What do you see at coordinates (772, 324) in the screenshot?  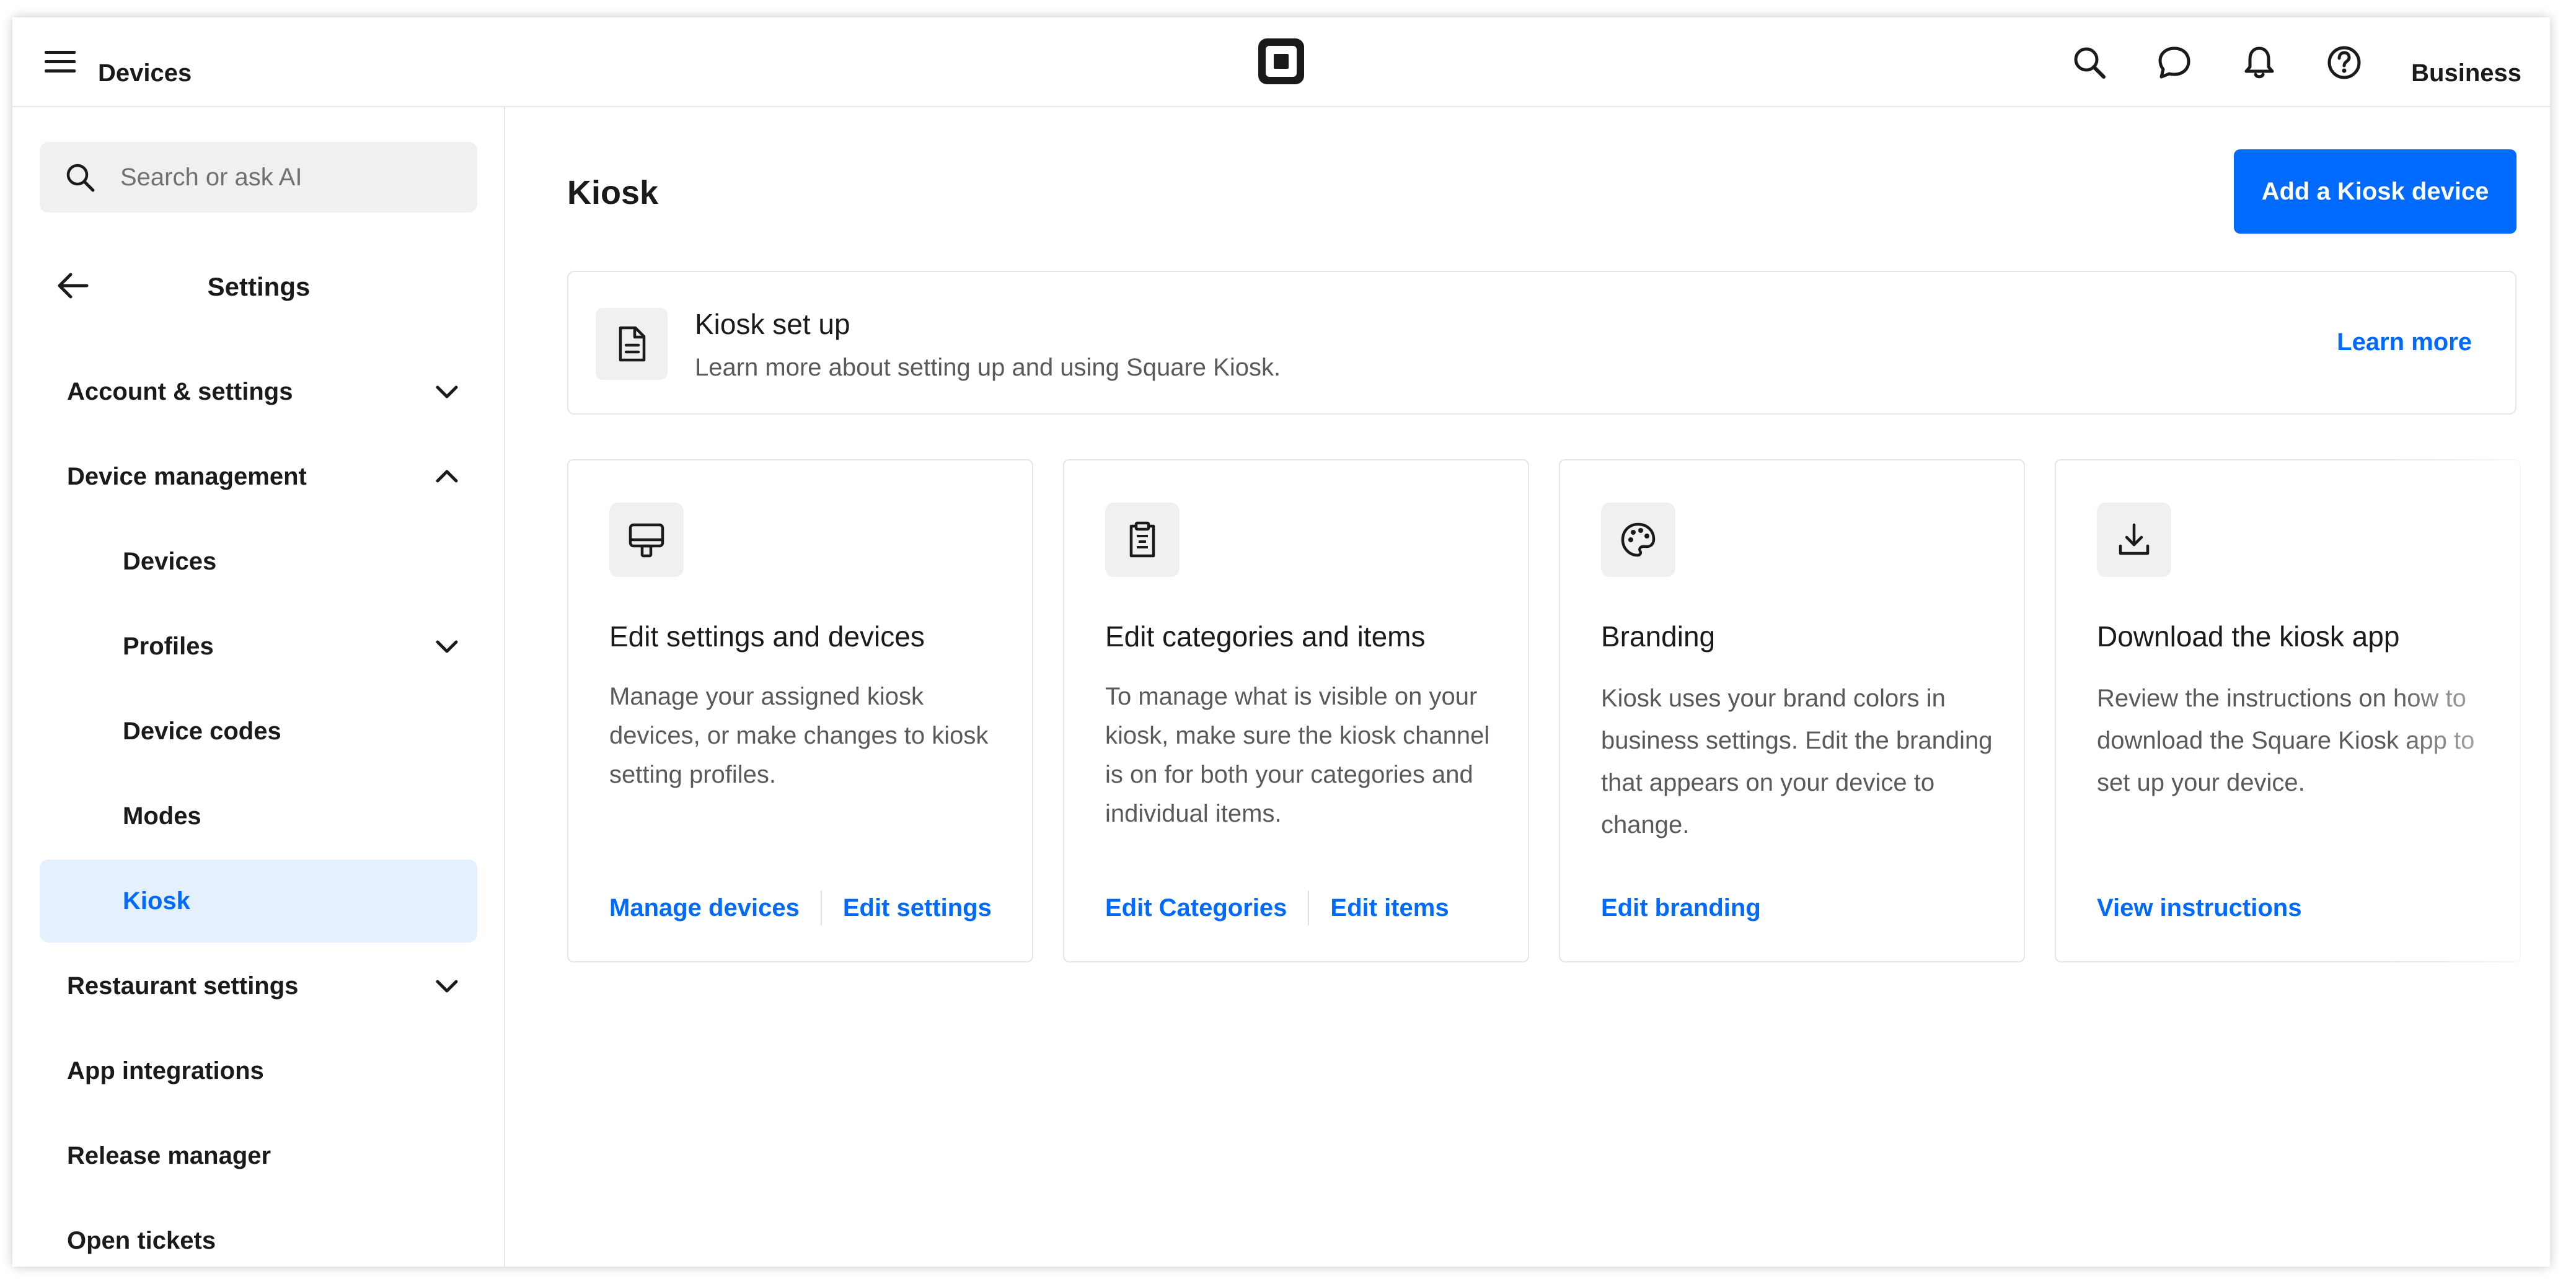 I see `banner-title: Kiosk set up` at bounding box center [772, 324].